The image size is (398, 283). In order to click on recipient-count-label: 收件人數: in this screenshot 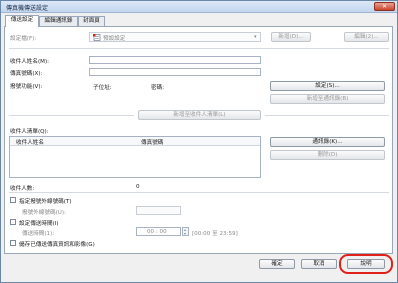, I will do `click(22, 189)`.